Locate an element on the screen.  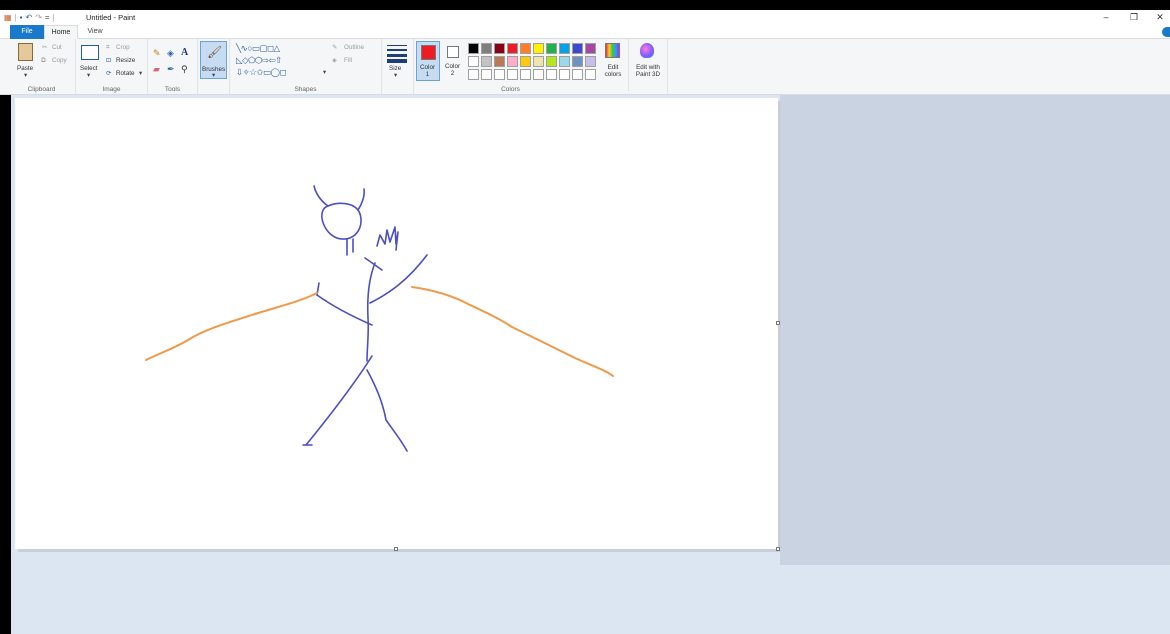
text-icon: A is located at coordinates (184, 52).